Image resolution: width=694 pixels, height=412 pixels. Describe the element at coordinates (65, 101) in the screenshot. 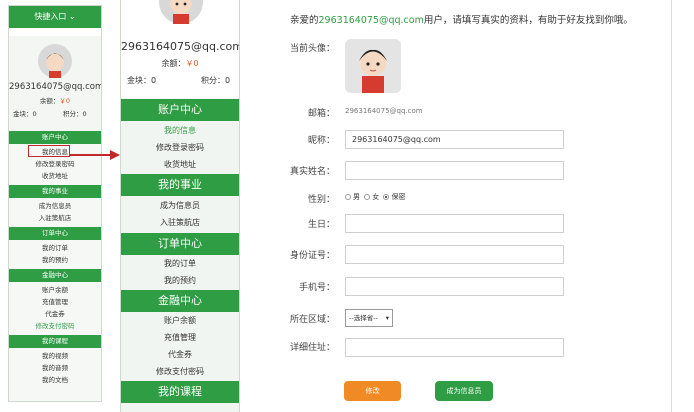

I see `mini-balance-value: ￥0` at that location.